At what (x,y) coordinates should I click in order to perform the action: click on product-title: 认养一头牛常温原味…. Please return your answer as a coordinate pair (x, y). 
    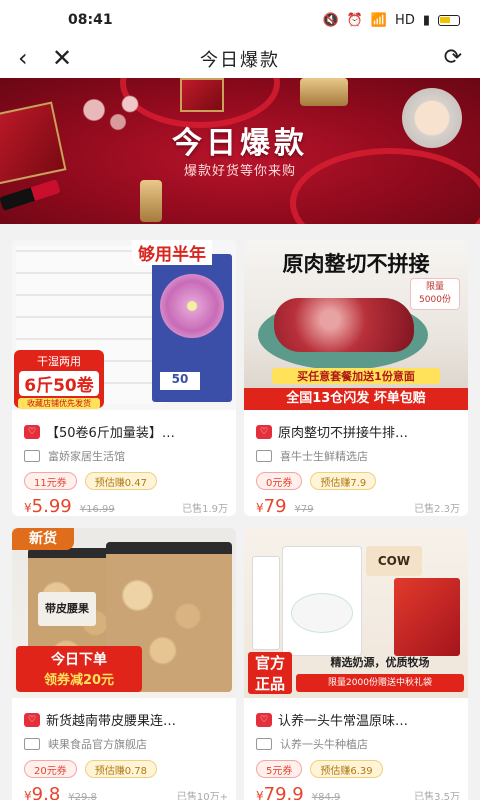
    Looking at the image, I should click on (343, 721).